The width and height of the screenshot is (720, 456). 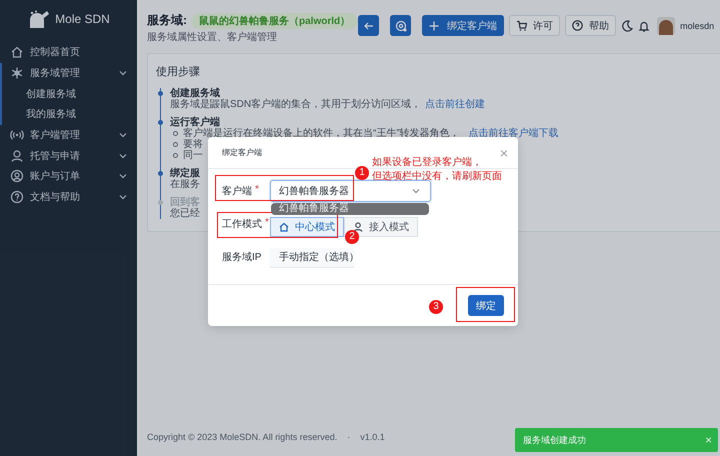 I want to click on nav-item: 控制器首页, so click(x=68, y=52).